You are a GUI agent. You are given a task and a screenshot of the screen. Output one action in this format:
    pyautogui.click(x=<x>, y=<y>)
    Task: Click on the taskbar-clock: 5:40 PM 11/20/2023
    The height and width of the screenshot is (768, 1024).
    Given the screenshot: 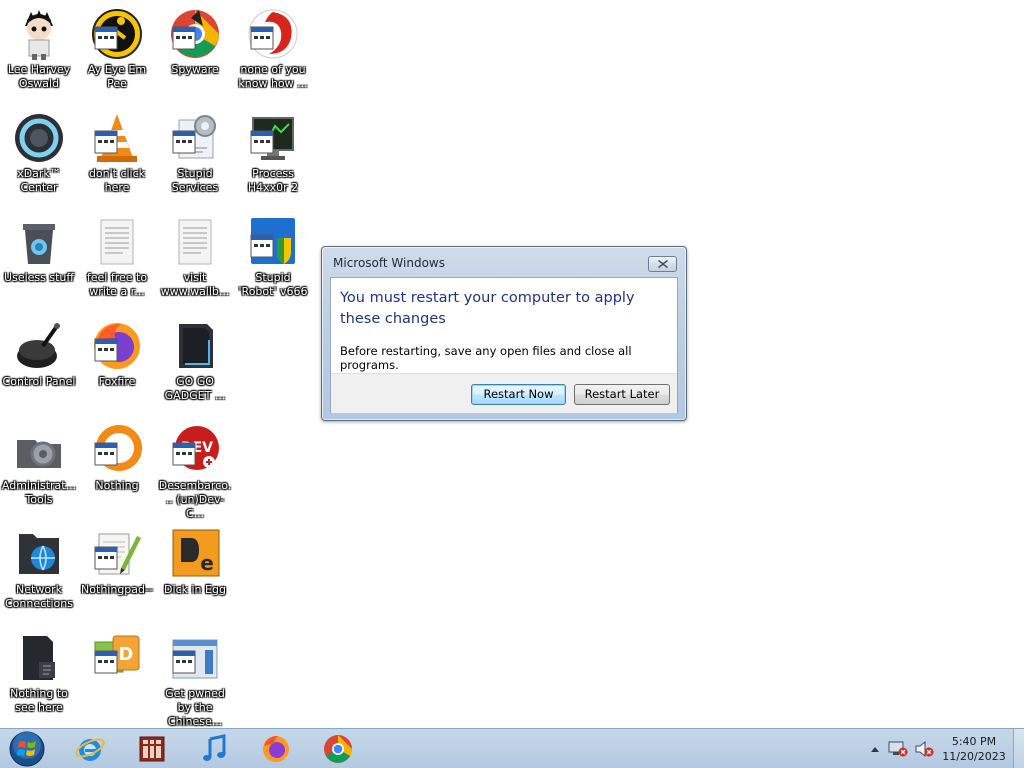 What is the action you would take?
    pyautogui.click(x=974, y=749)
    